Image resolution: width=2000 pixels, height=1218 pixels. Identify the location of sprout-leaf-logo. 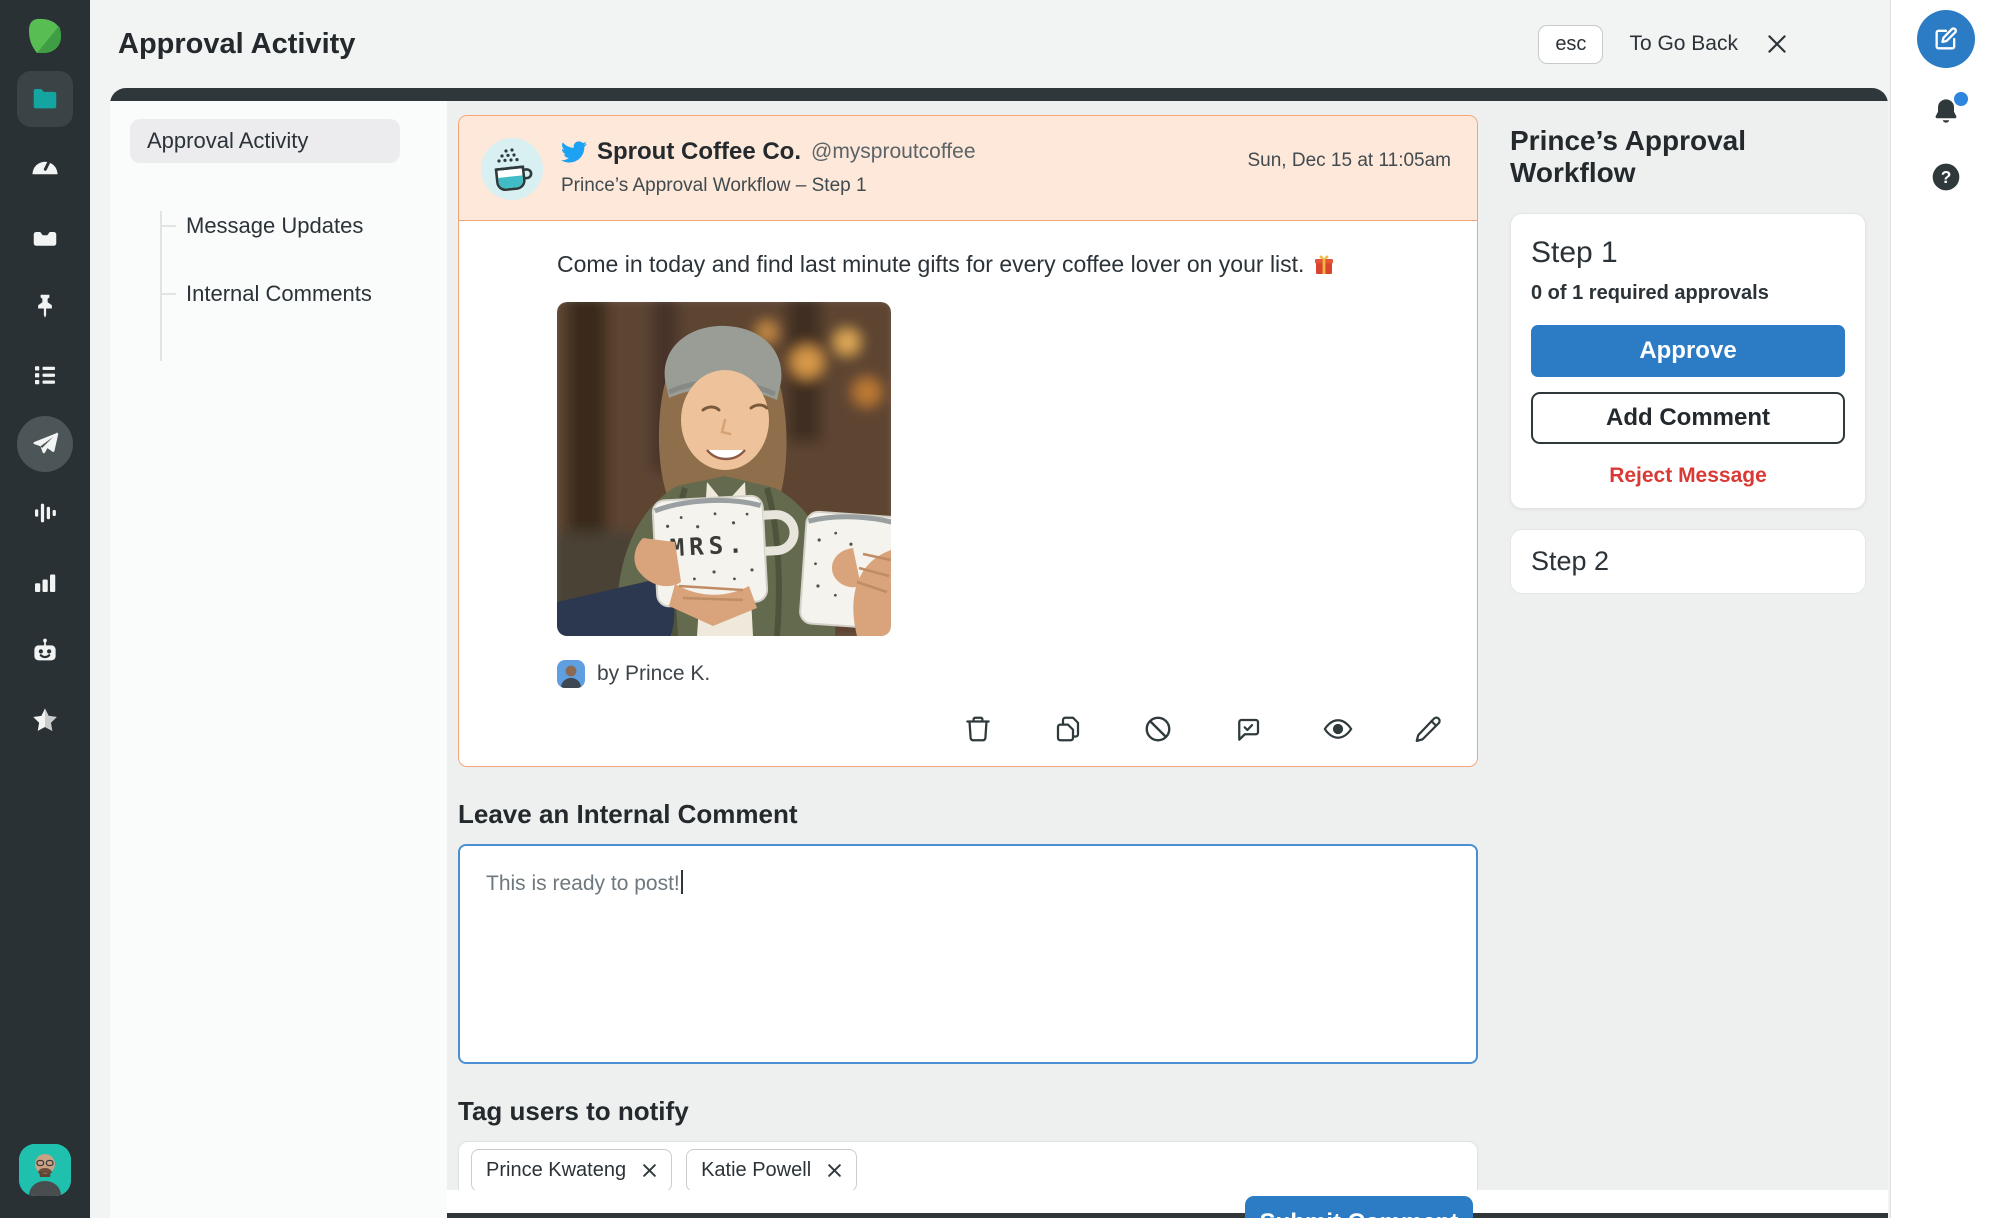
(45, 35).